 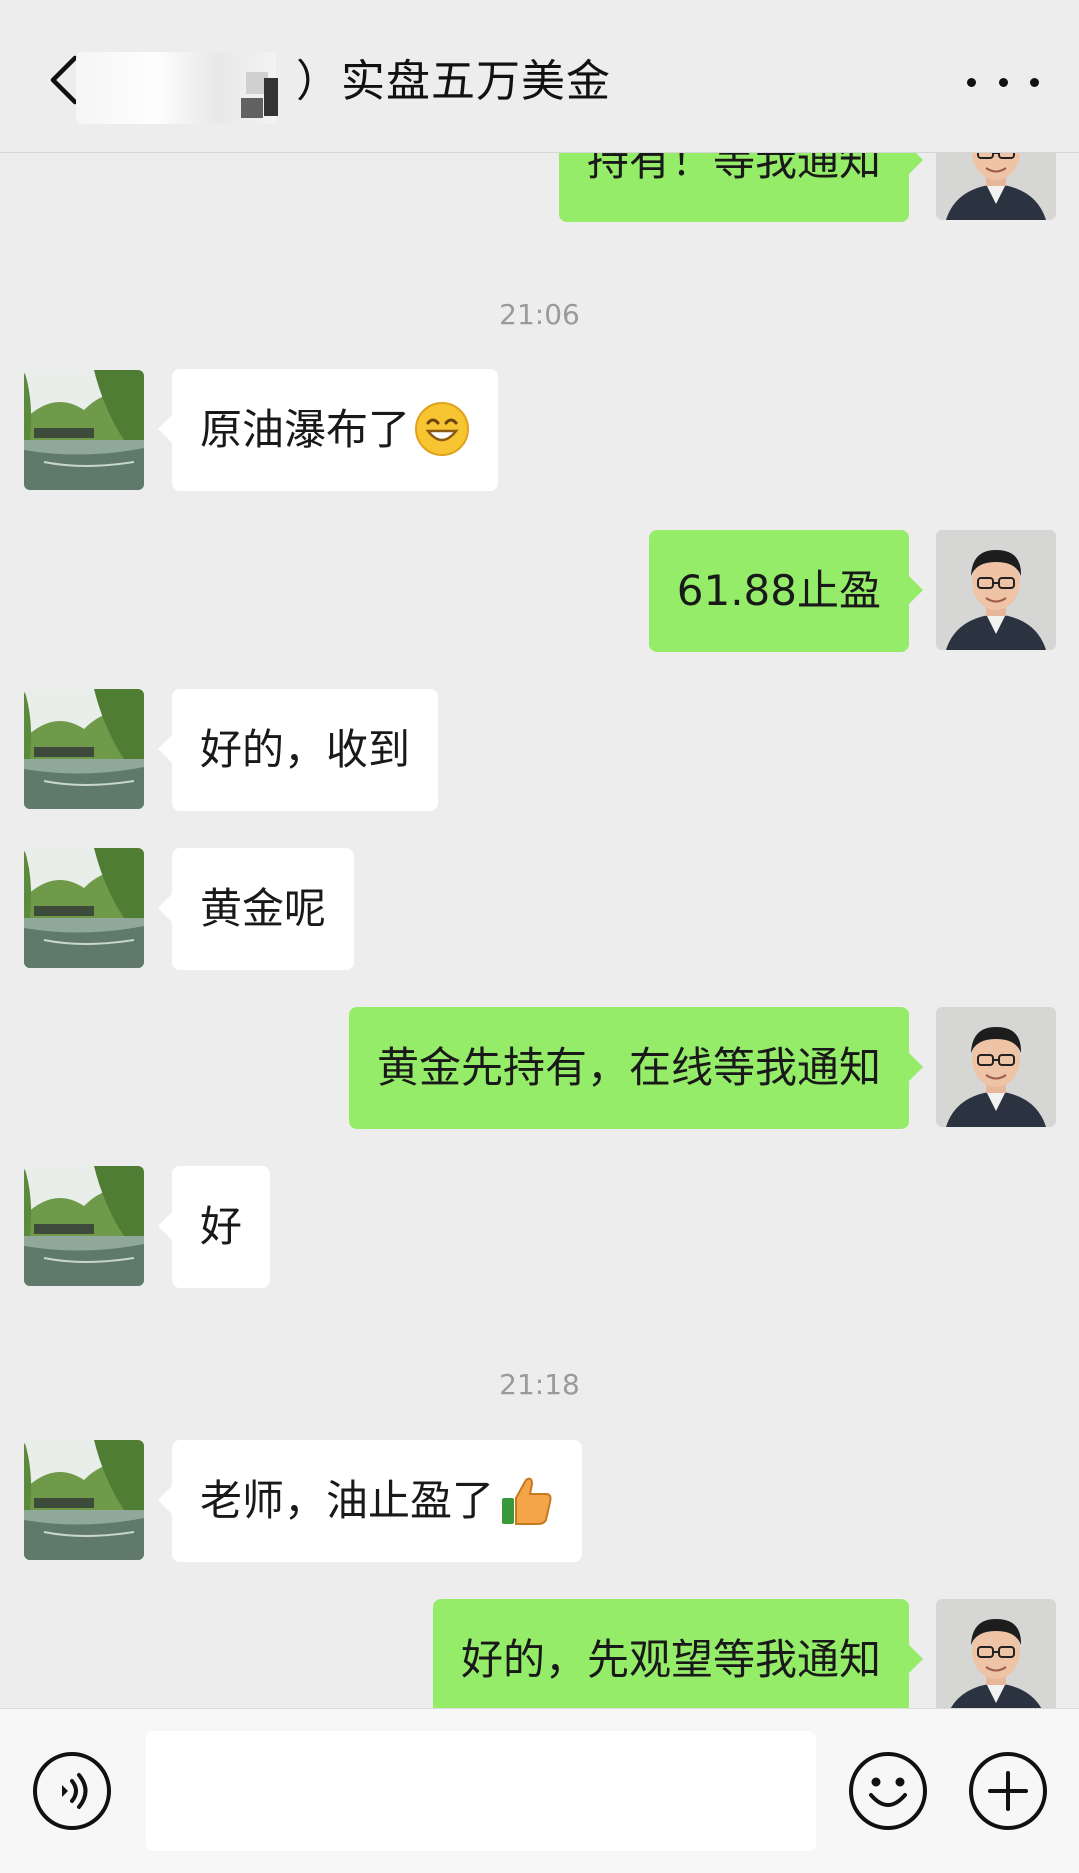 I want to click on input-bar, so click(x=539, y=1790).